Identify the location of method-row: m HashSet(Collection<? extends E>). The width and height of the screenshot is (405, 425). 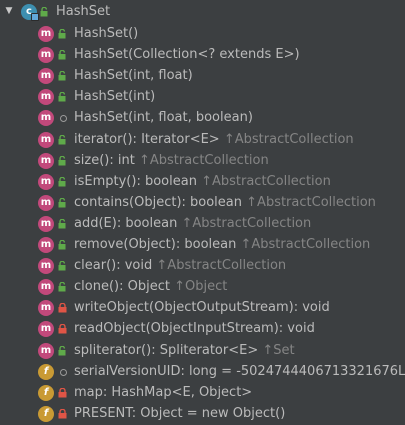
(202, 54).